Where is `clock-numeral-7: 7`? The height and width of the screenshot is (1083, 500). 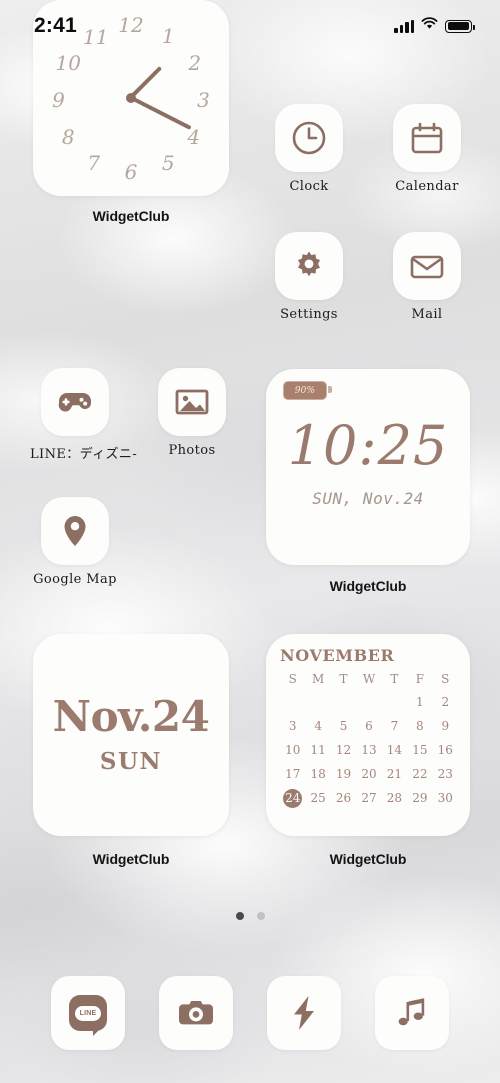
clock-numeral-7: 7 is located at coordinates (94, 162).